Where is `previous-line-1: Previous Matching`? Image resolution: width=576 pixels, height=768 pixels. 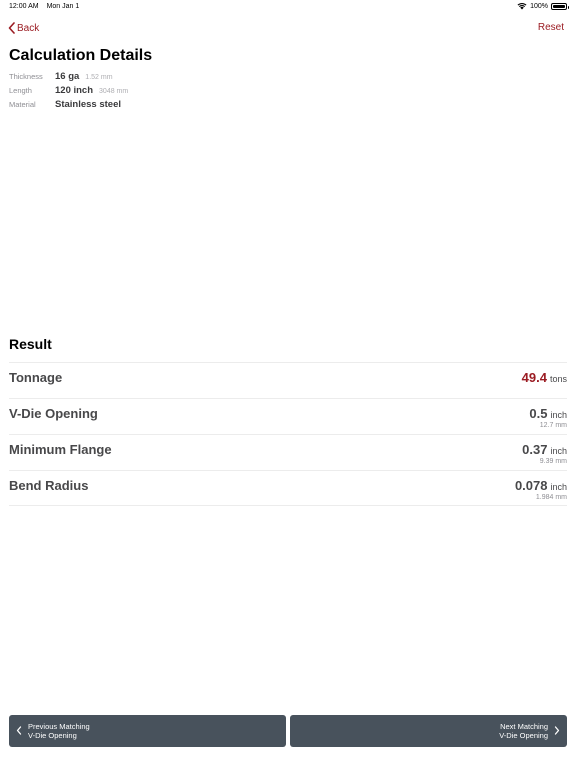 previous-line-1: Previous Matching is located at coordinates (59, 726).